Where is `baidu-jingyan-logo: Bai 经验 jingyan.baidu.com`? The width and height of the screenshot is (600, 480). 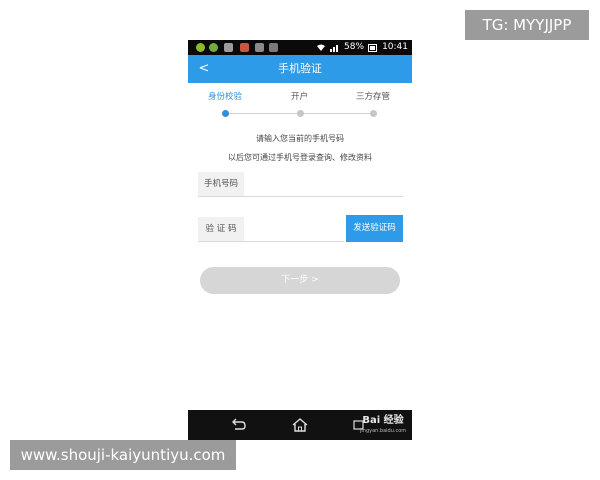
baidu-jingyan-logo: Bai 经验 jingyan.baidu.com is located at coordinates (383, 425).